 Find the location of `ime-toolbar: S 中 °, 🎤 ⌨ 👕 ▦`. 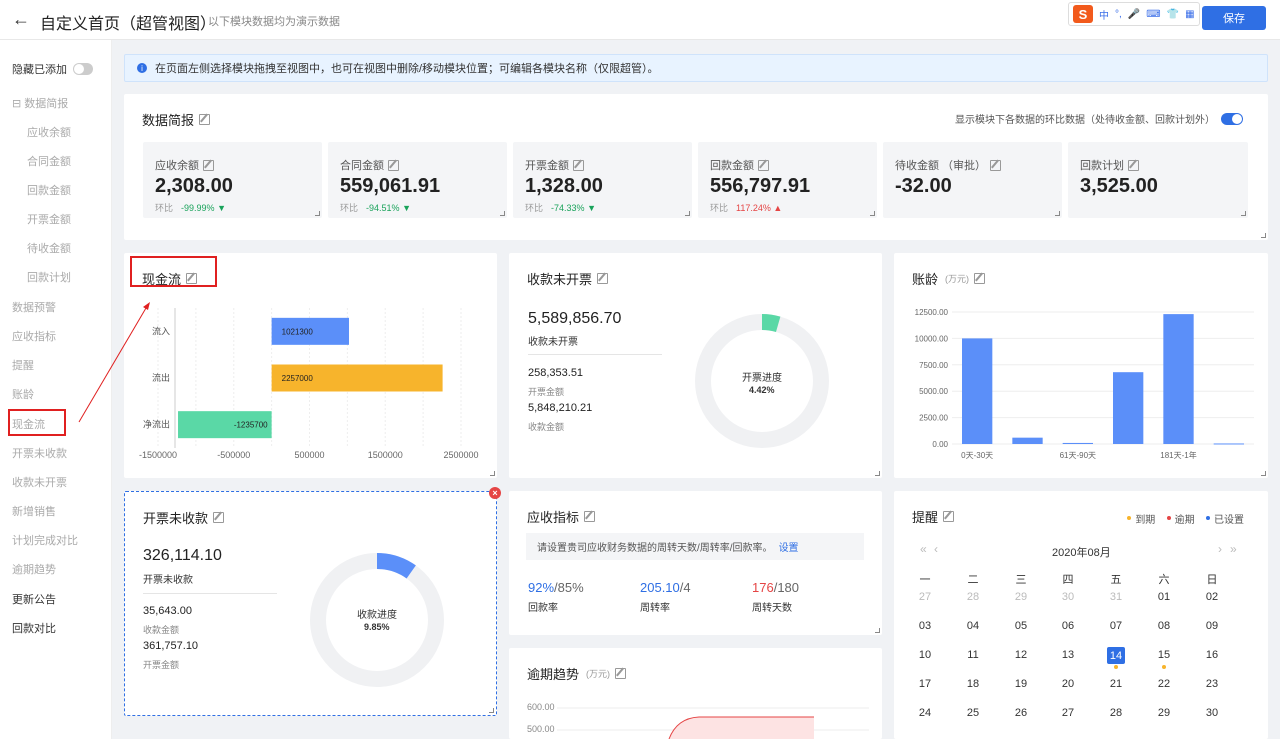

ime-toolbar: S 中 °, 🎤 ⌨ 👕 ▦ is located at coordinates (1134, 14).